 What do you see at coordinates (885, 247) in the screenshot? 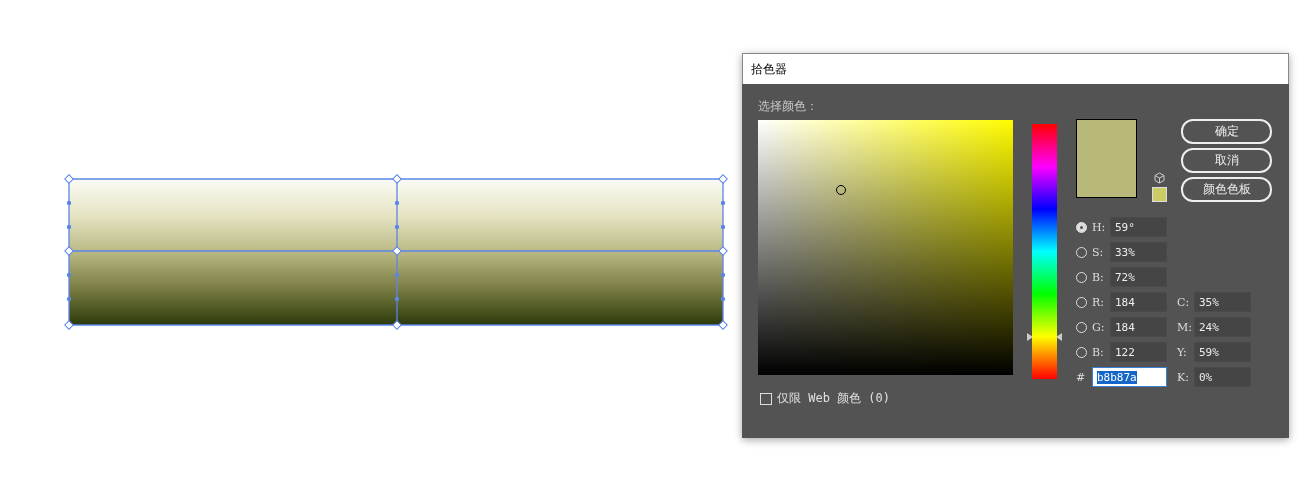
I see `color-field` at bounding box center [885, 247].